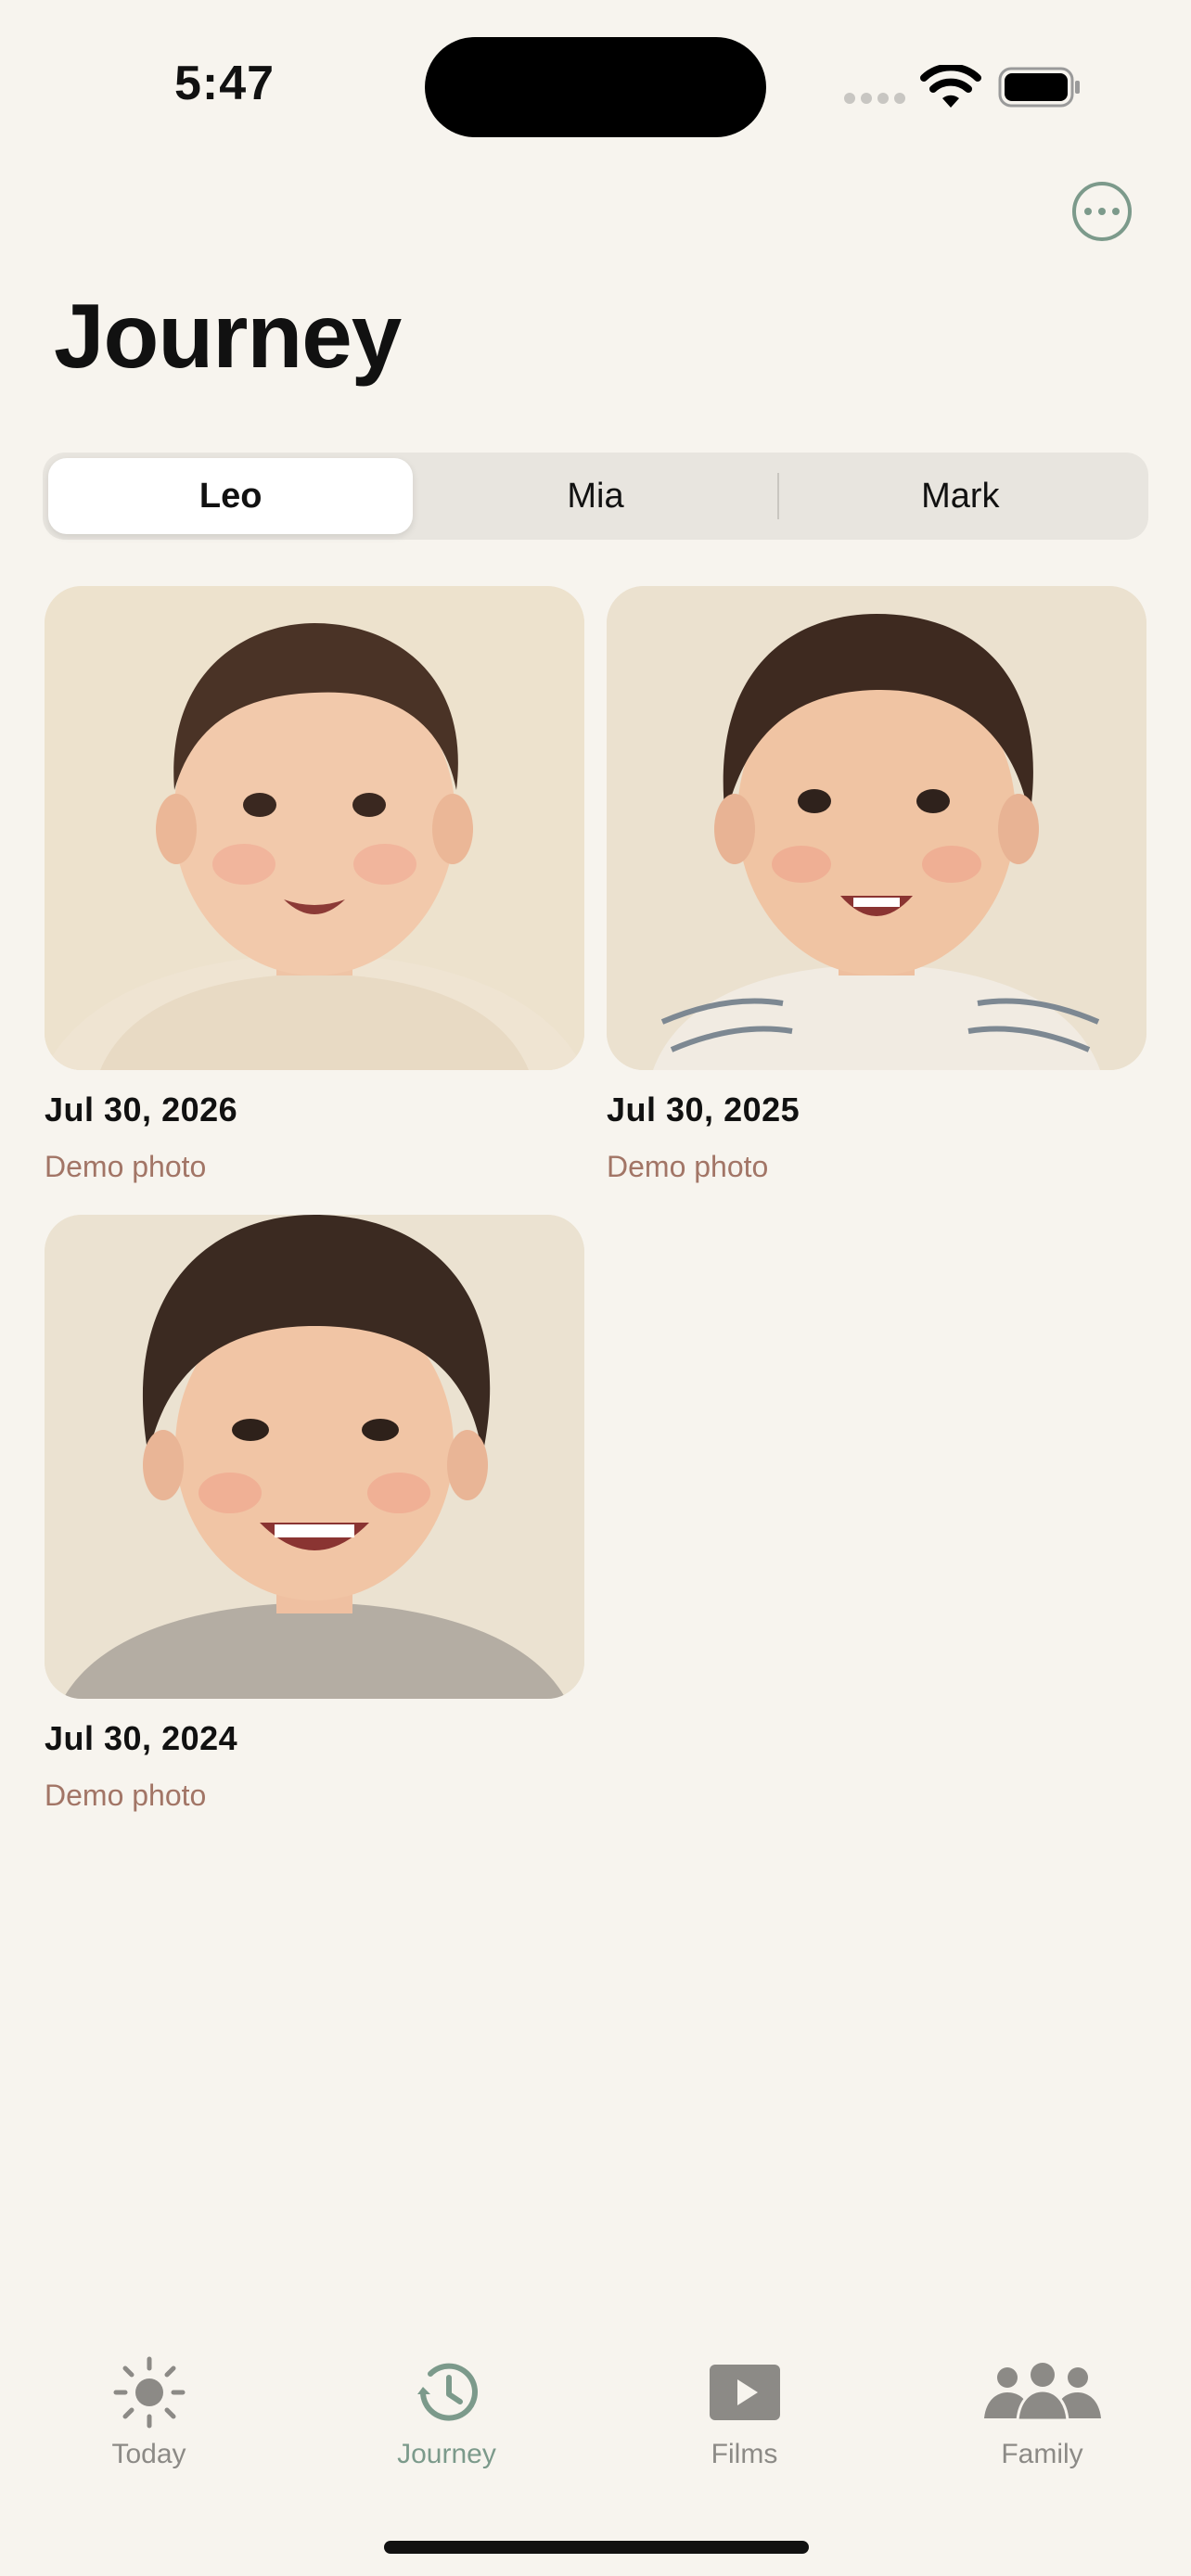 This screenshot has width=1191, height=2576. What do you see at coordinates (1088, 212) in the screenshot?
I see `ellipsis-circle-icon` at bounding box center [1088, 212].